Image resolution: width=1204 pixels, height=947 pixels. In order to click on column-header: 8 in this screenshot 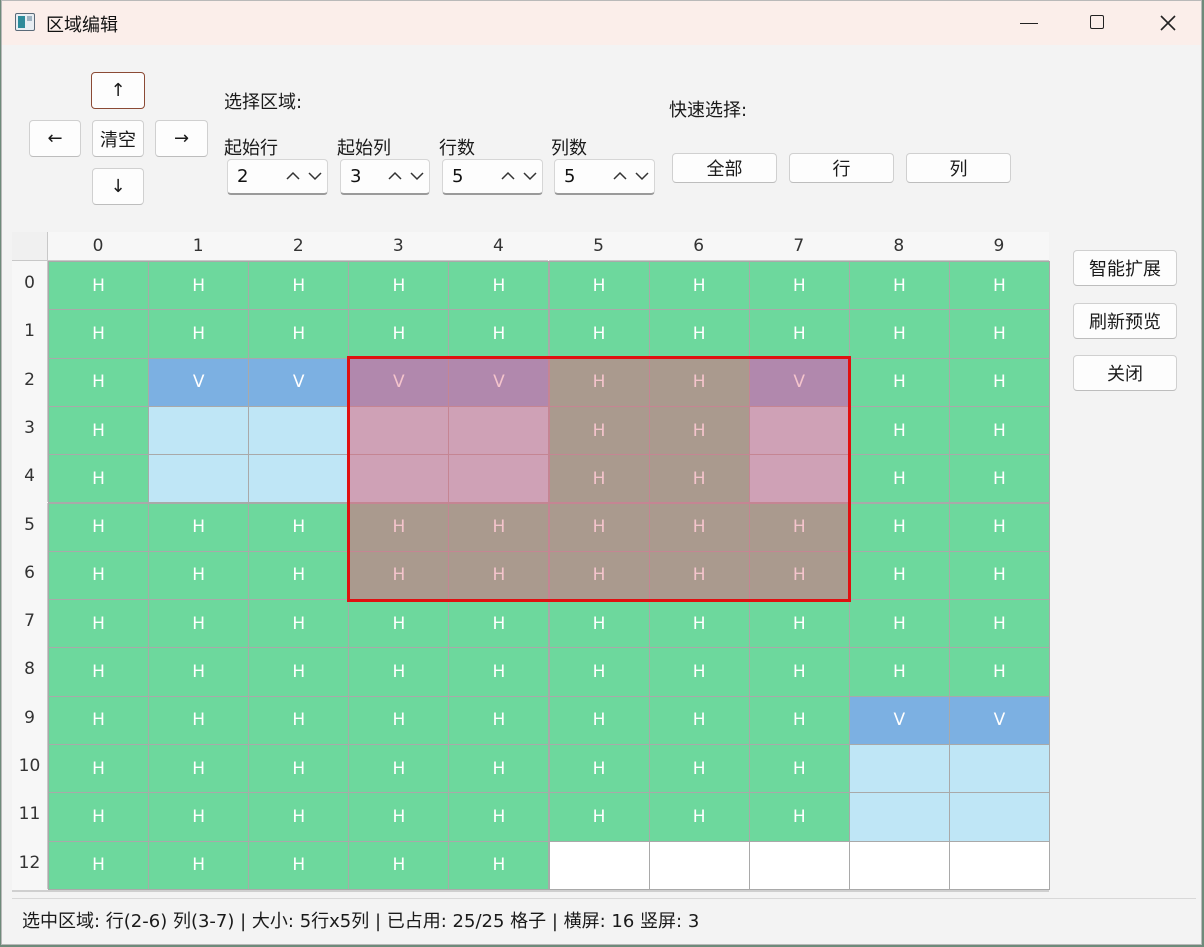, I will do `click(898, 246)`.